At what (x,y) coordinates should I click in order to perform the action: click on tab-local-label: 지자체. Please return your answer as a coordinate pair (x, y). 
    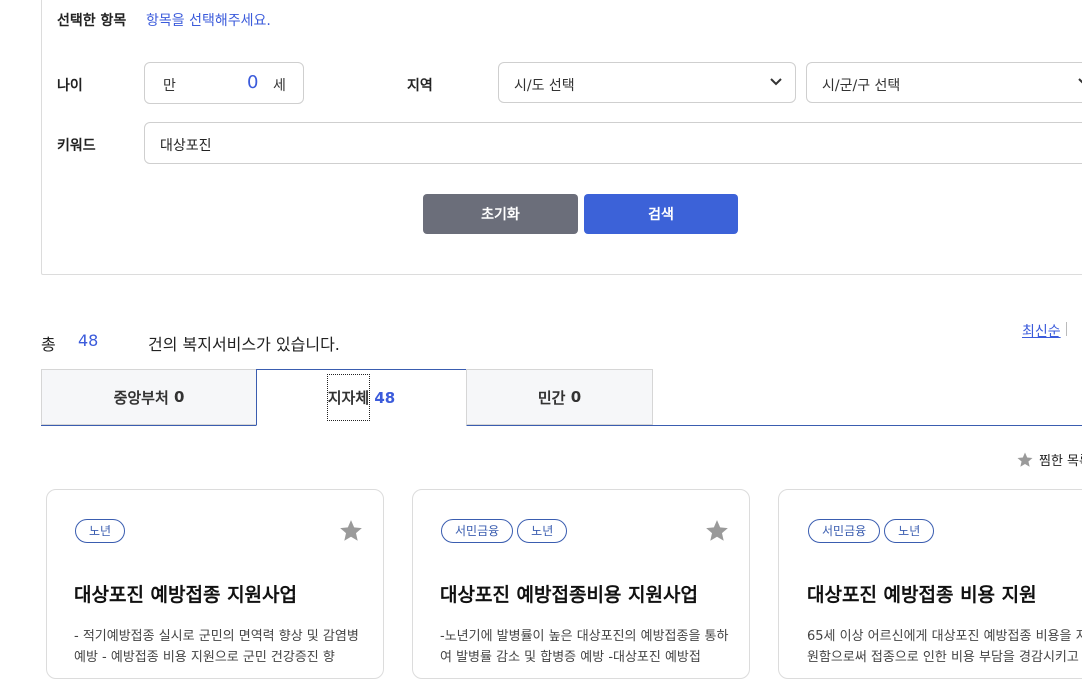
    Looking at the image, I should click on (348, 397).